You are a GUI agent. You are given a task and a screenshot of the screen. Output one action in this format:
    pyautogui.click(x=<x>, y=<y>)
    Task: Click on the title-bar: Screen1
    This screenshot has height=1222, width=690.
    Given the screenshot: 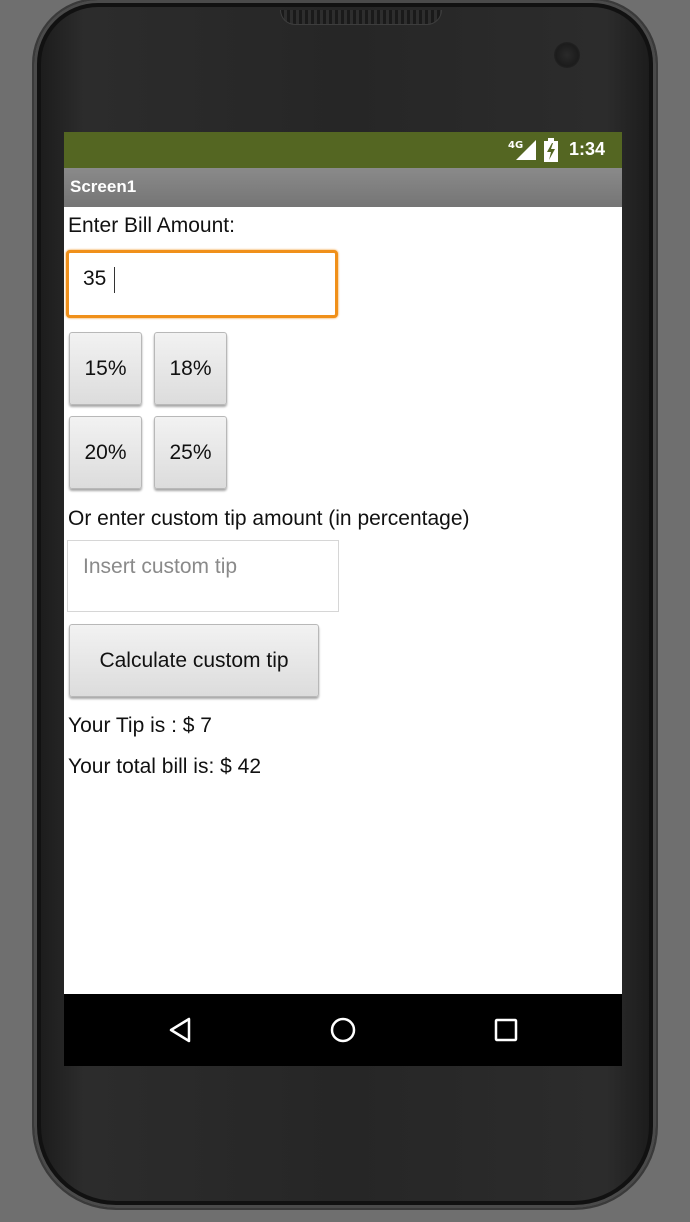 What is the action you would take?
    pyautogui.click(x=343, y=187)
    